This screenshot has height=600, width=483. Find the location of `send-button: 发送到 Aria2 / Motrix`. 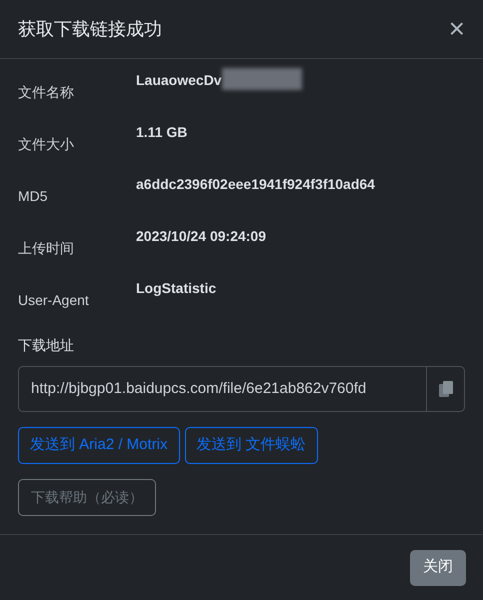

send-button: 发送到 Aria2 / Motrix is located at coordinates (99, 445).